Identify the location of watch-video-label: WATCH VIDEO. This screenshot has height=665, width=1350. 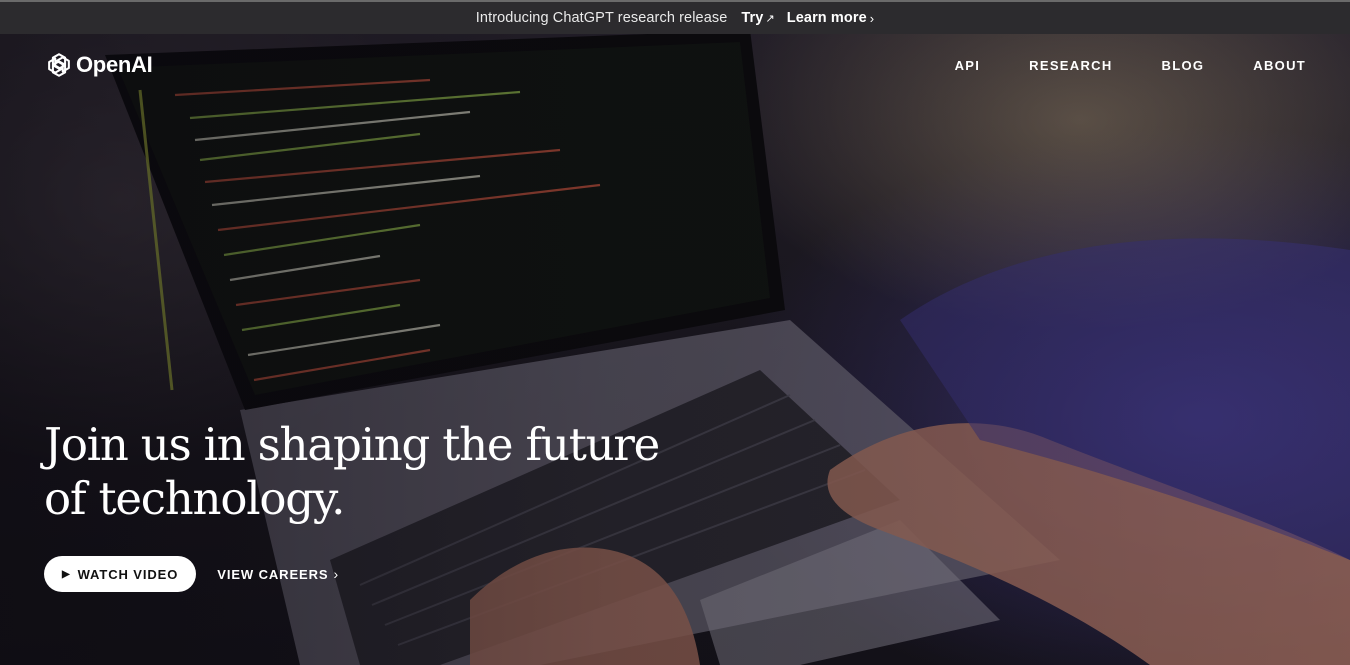
(128, 574).